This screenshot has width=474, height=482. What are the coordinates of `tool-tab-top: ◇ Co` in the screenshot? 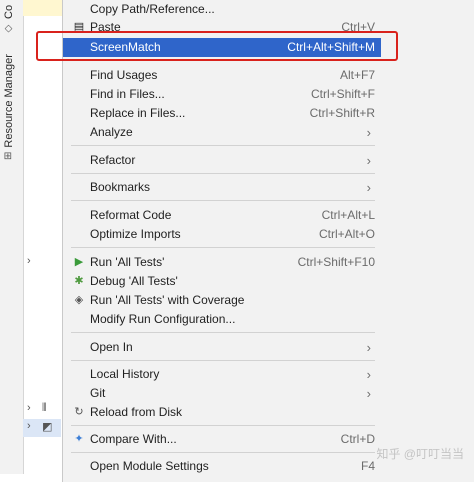 It's located at (11, 17).